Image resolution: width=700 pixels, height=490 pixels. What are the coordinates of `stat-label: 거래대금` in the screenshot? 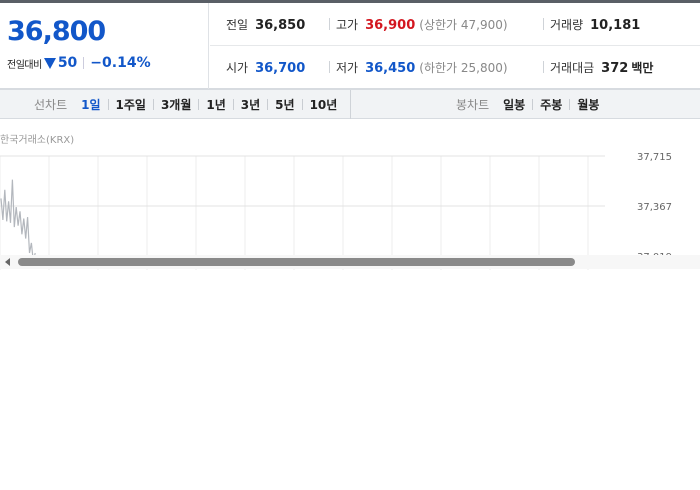 It's located at (572, 68).